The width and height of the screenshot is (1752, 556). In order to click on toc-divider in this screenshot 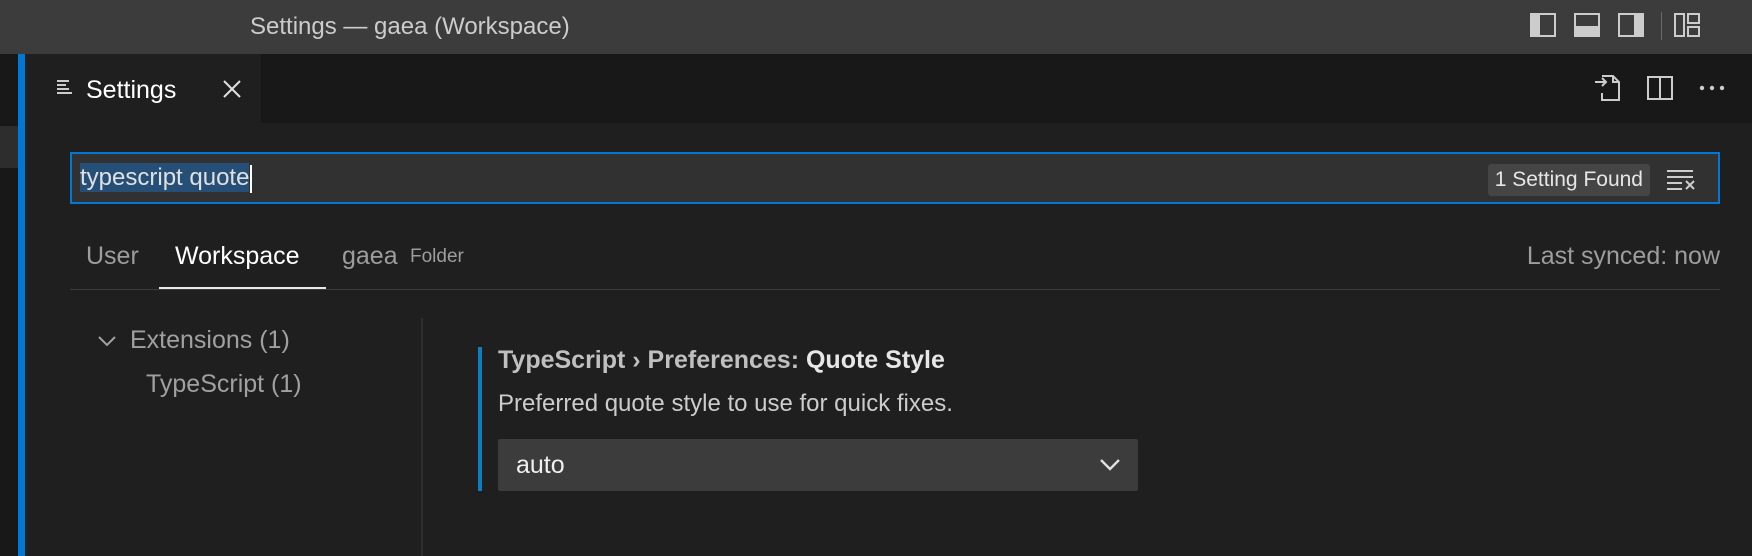, I will do `click(422, 437)`.